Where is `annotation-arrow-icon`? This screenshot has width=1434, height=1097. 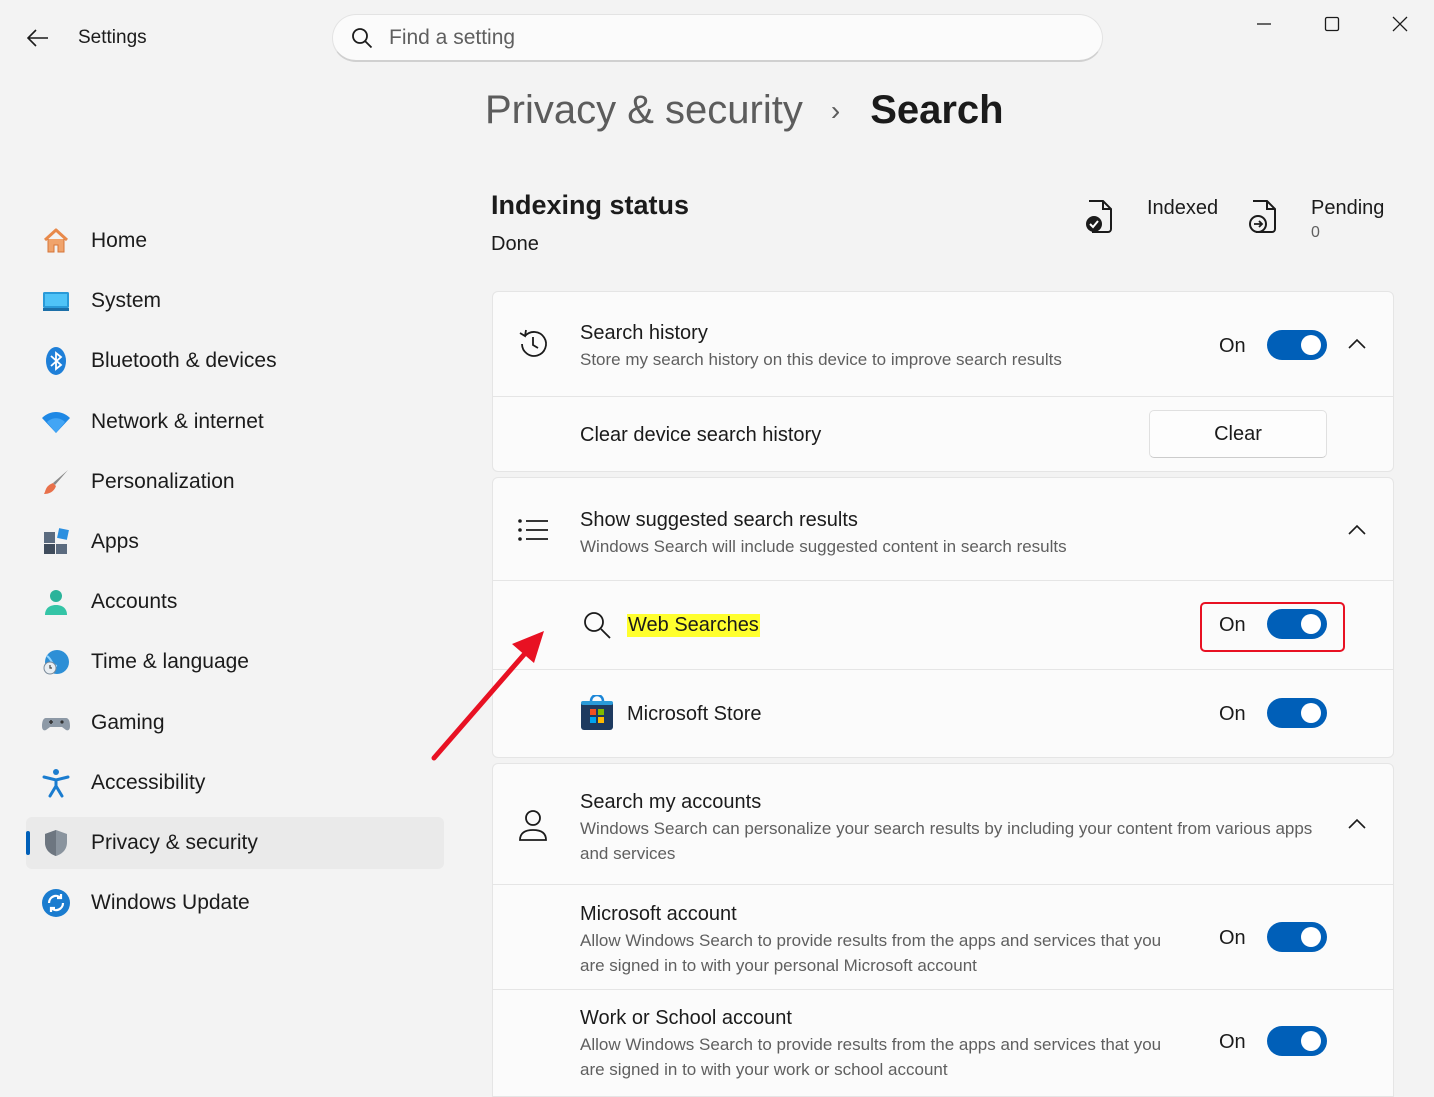 annotation-arrow-icon is located at coordinates (487, 696).